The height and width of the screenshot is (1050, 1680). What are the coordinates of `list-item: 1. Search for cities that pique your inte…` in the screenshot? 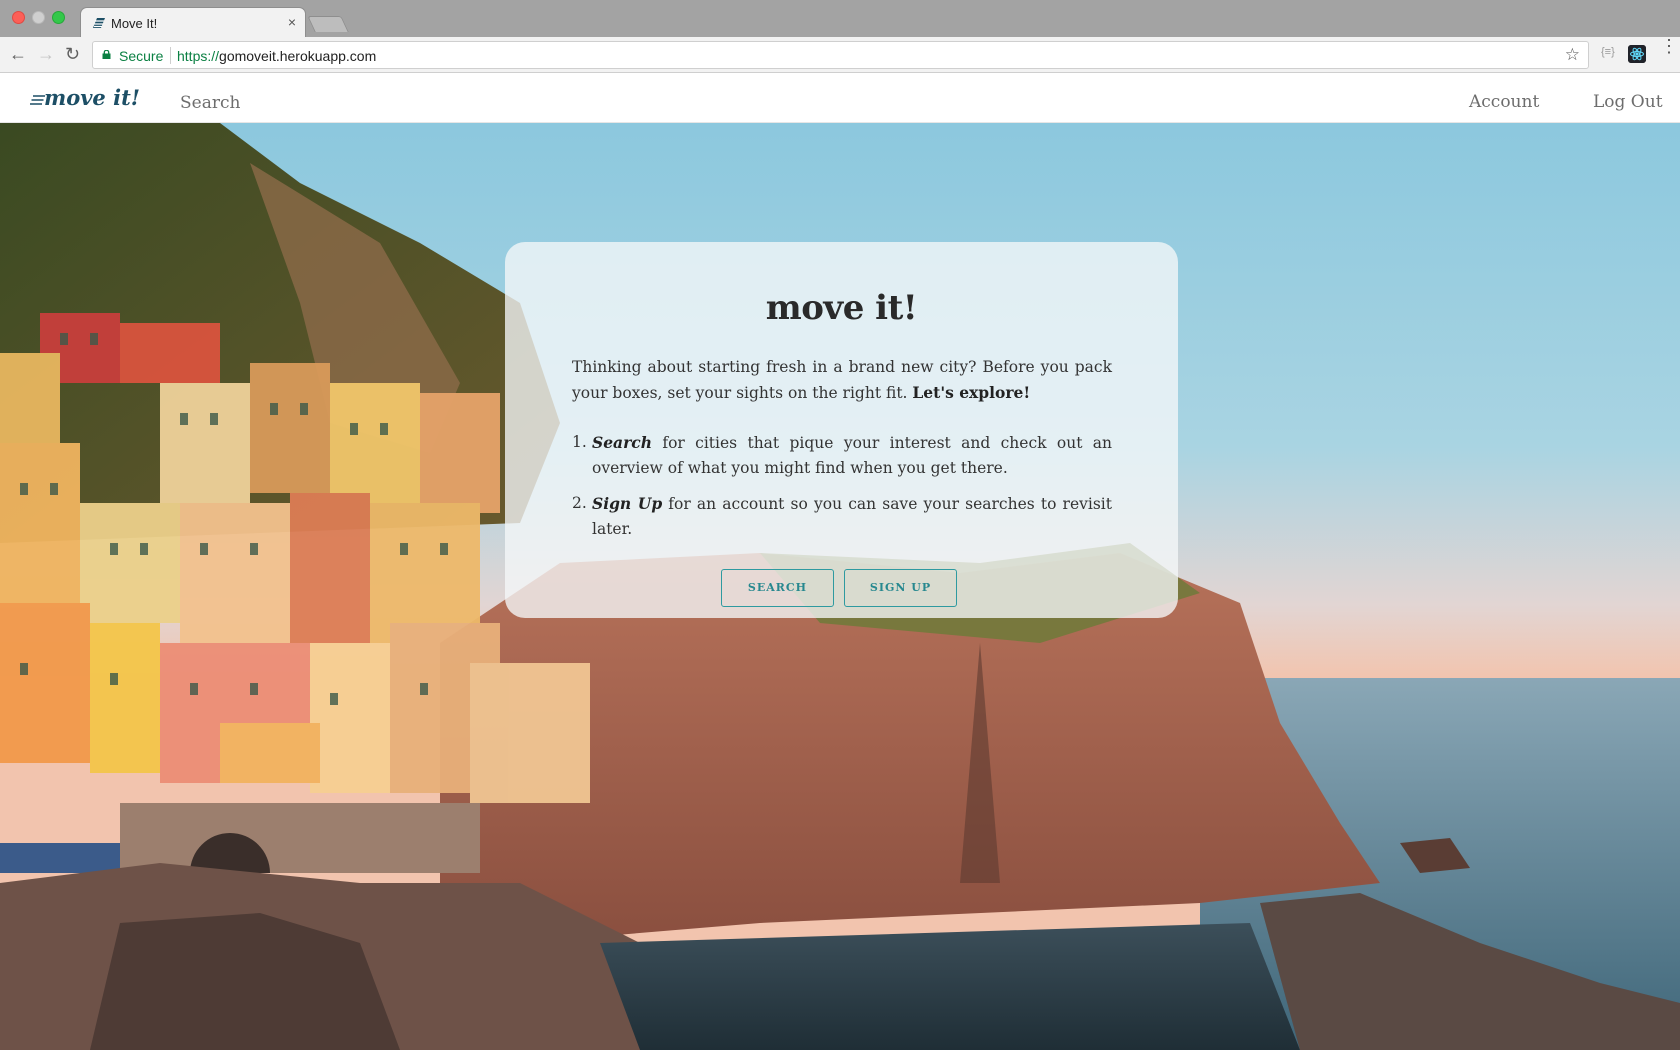 It's located at (842, 455).